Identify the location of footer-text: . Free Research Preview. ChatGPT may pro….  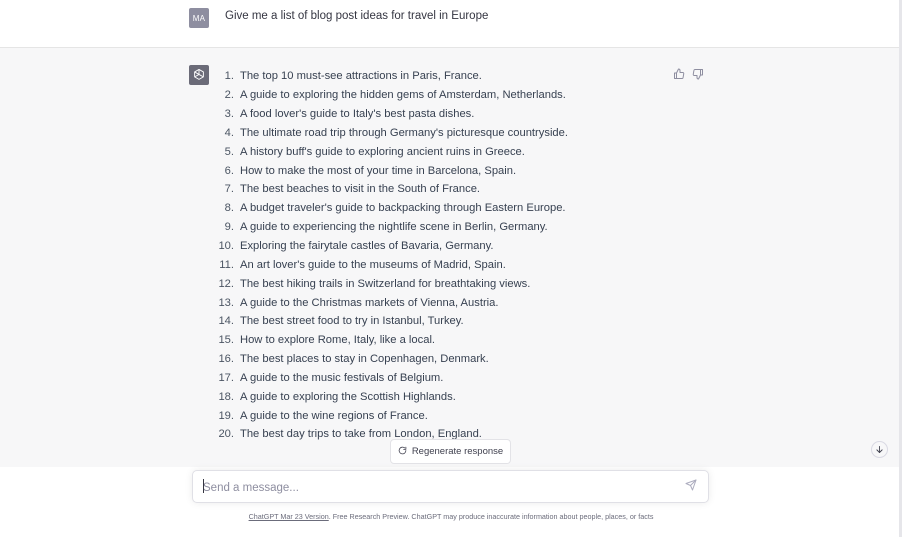
(491, 516).